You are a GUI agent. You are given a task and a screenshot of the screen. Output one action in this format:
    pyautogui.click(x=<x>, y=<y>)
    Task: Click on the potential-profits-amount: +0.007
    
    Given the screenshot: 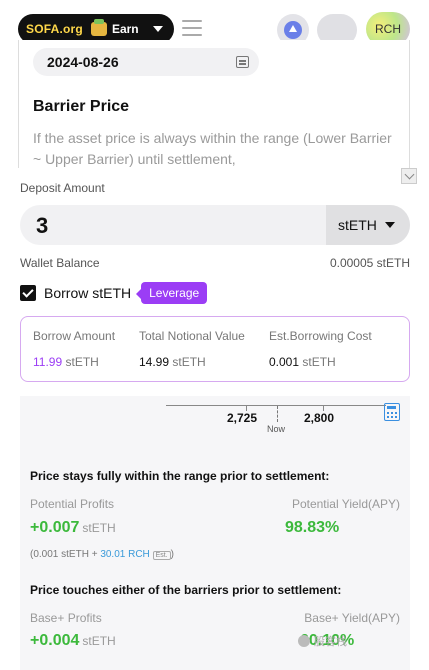 What is the action you would take?
    pyautogui.click(x=55, y=527)
    